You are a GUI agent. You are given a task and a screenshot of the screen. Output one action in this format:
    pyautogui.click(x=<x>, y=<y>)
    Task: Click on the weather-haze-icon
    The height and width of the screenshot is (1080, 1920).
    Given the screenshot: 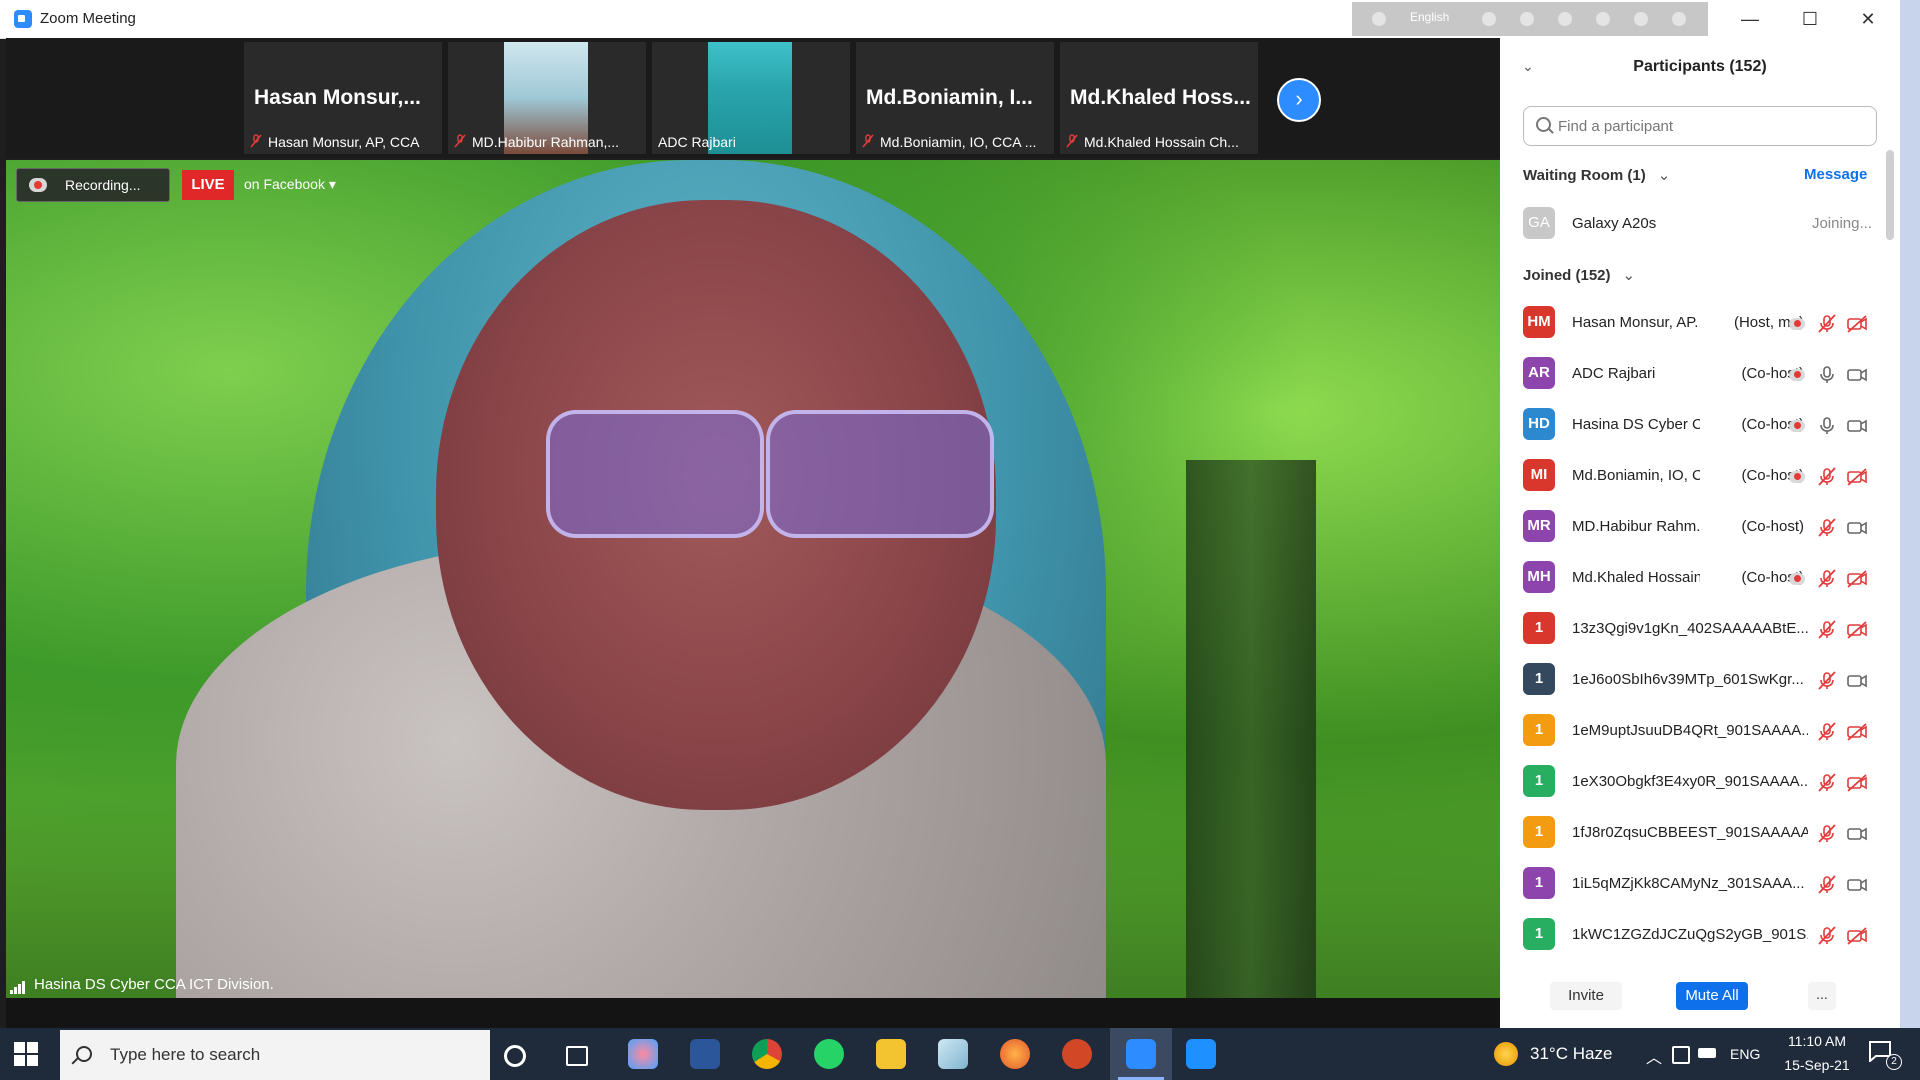 What is the action you would take?
    pyautogui.click(x=1506, y=1054)
    